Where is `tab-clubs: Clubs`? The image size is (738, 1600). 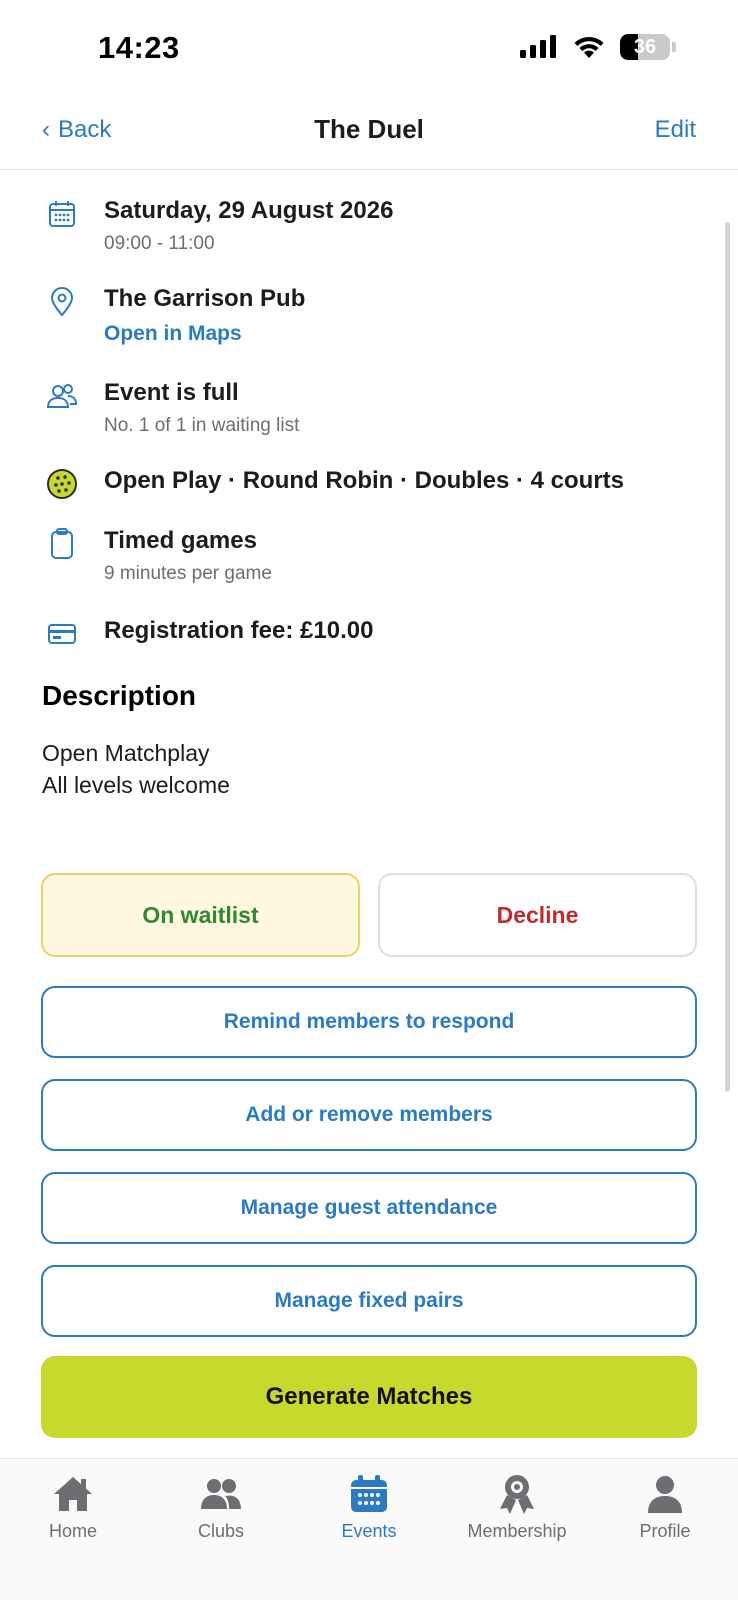 tab-clubs: Clubs is located at coordinates (221, 1506).